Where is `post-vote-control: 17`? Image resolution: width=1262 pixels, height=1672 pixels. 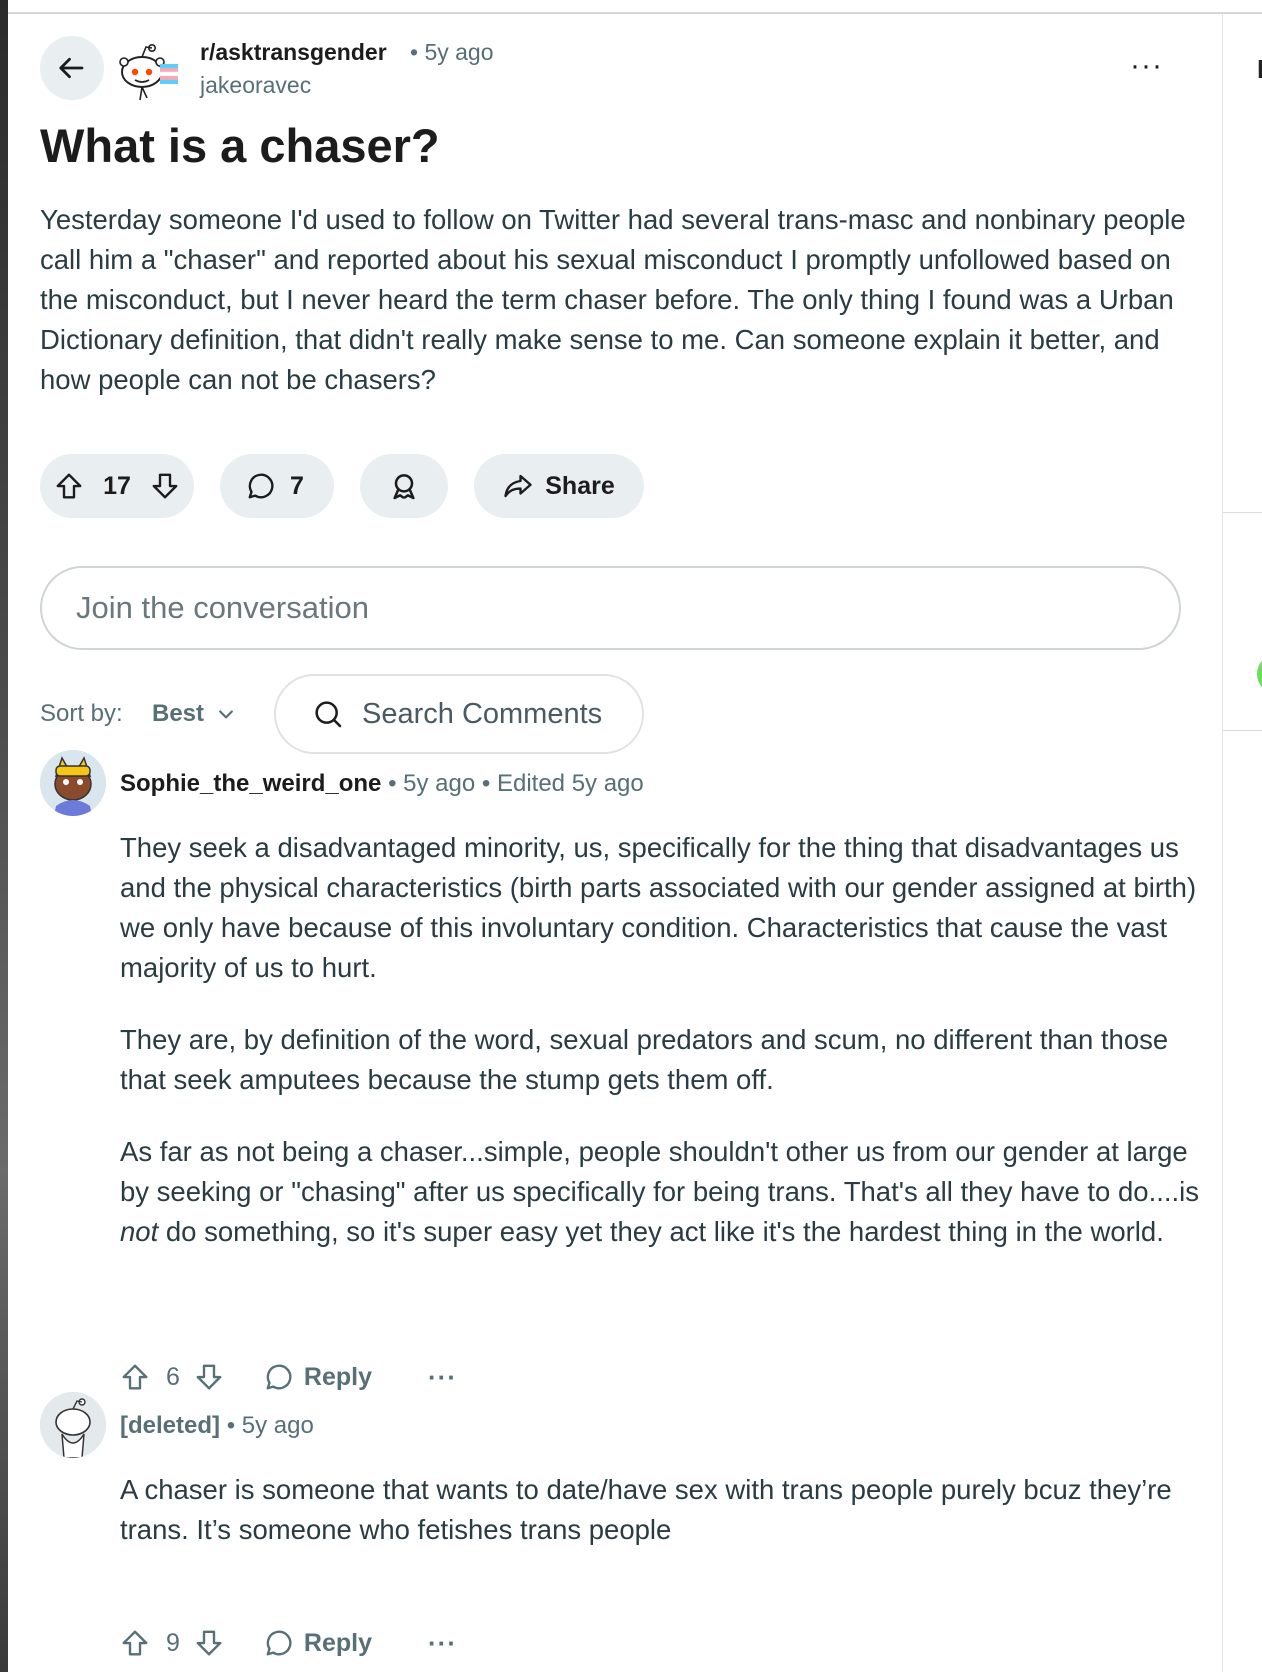
post-vote-control: 17 is located at coordinates (117, 486).